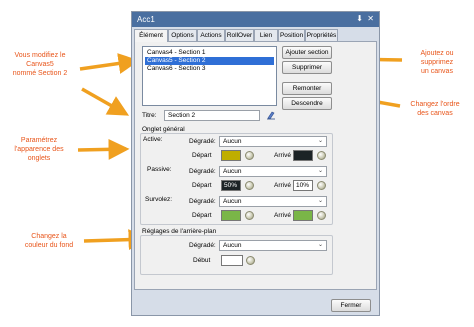  I want to click on callout-add-remove: Ajoutez ou supprimez un canvas, so click(437, 62).